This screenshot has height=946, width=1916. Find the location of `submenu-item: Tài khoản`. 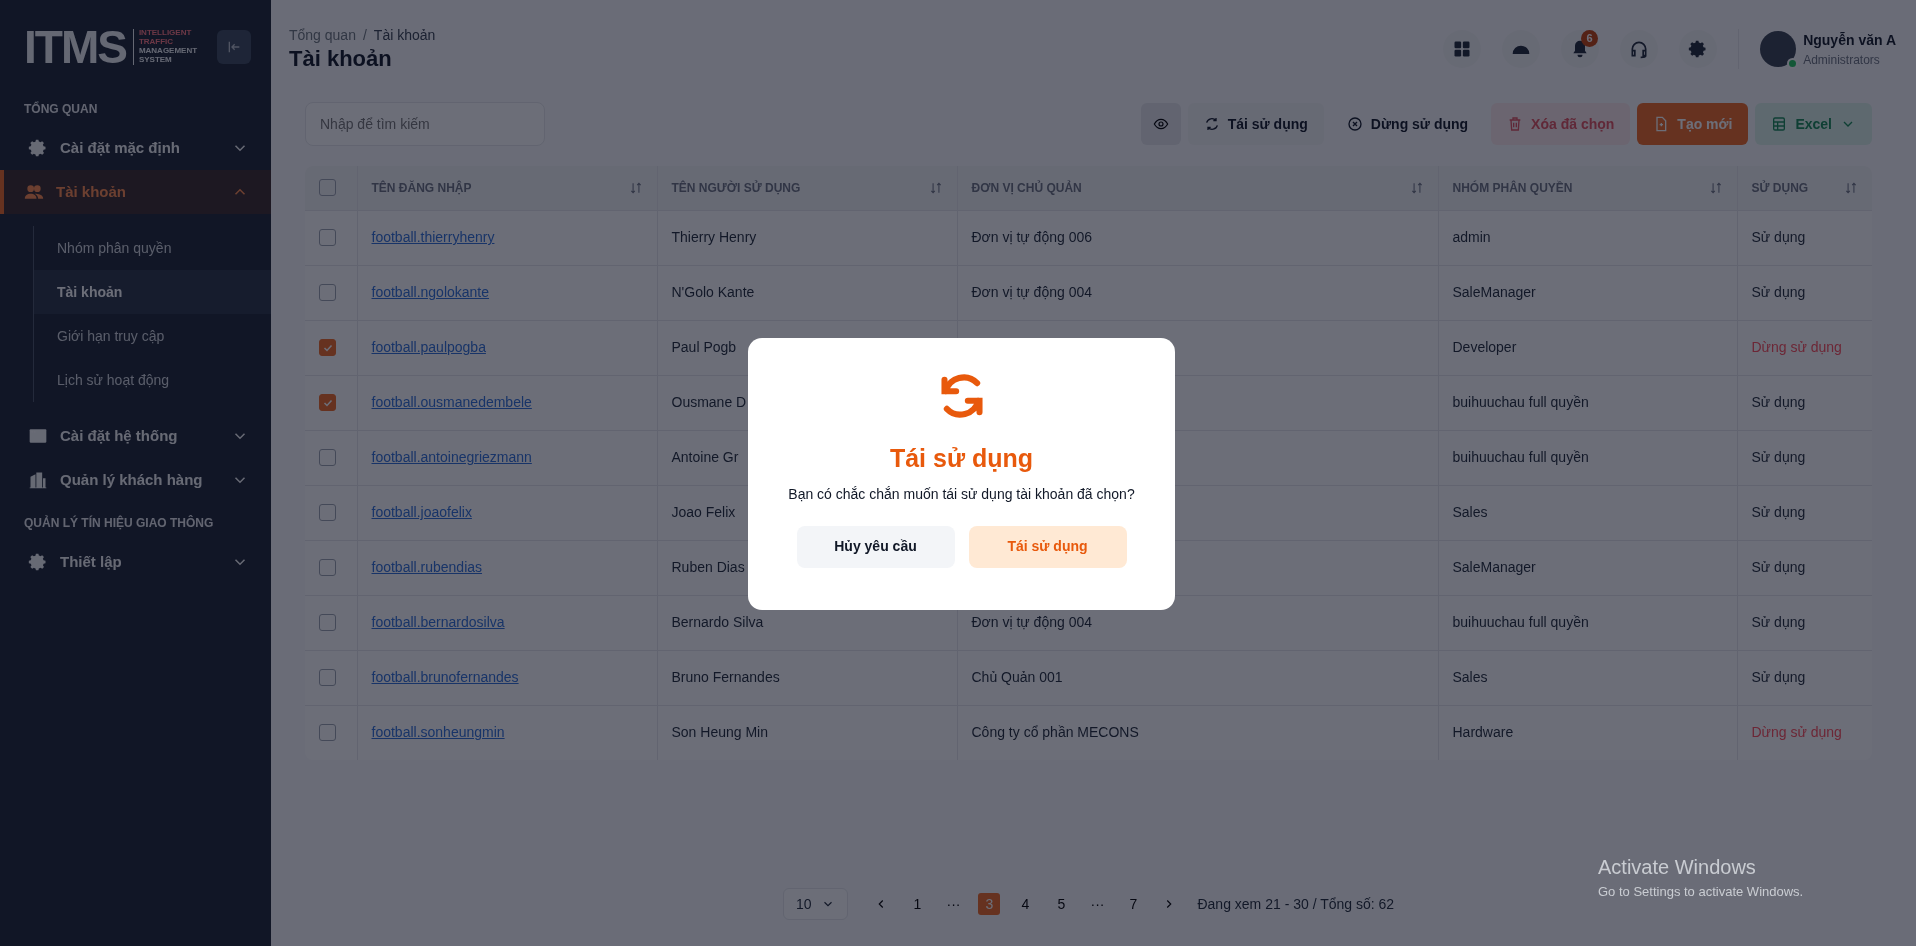

submenu-item: Tài khoản is located at coordinates (152, 292).